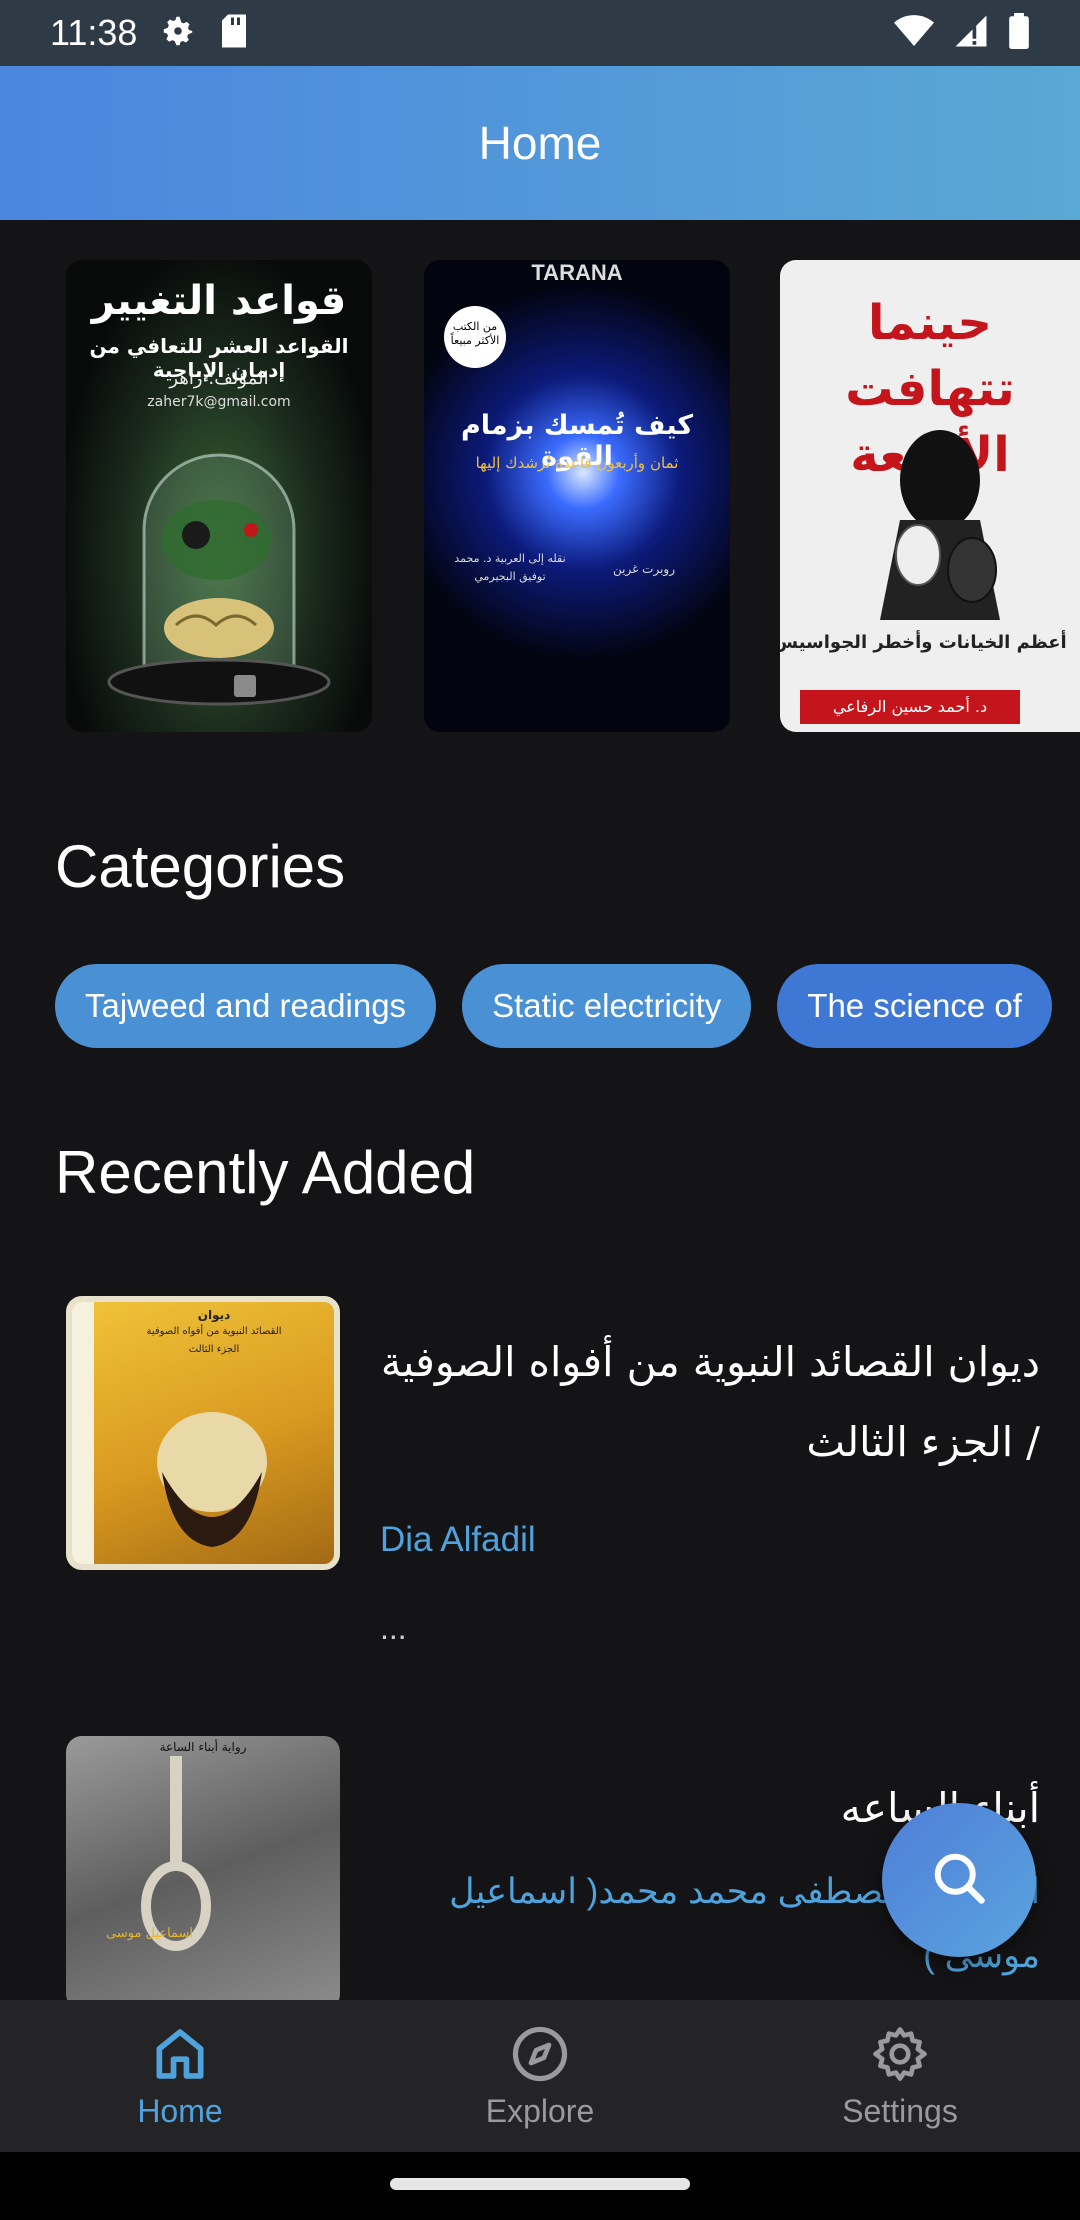 The image size is (1080, 2220). What do you see at coordinates (94, 32) in the screenshot?
I see `status-time: 11:38` at bounding box center [94, 32].